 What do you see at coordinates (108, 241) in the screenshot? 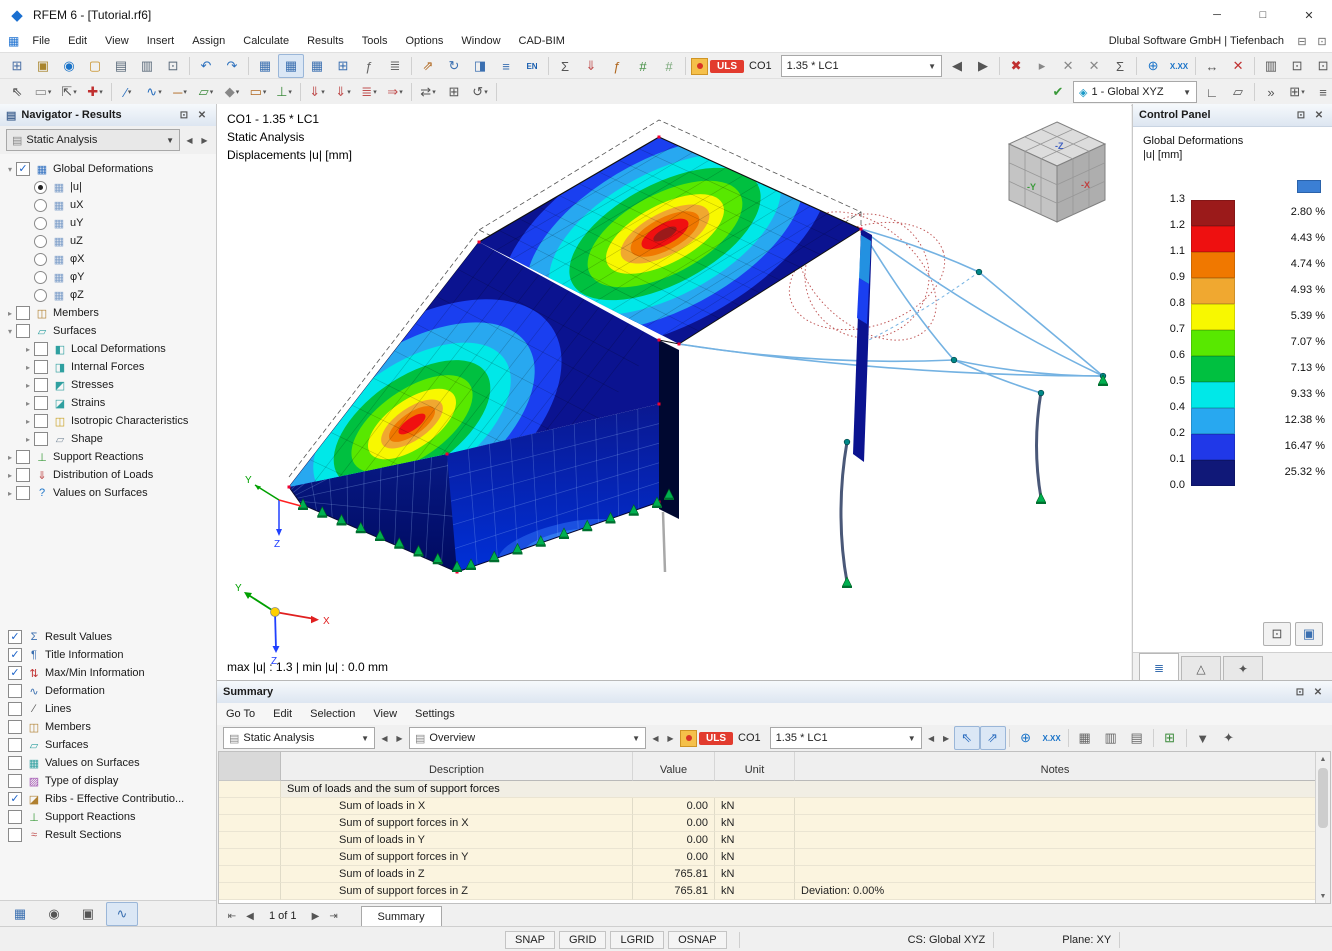
I see `tree-item-uz: ▦ uZ` at bounding box center [108, 241].